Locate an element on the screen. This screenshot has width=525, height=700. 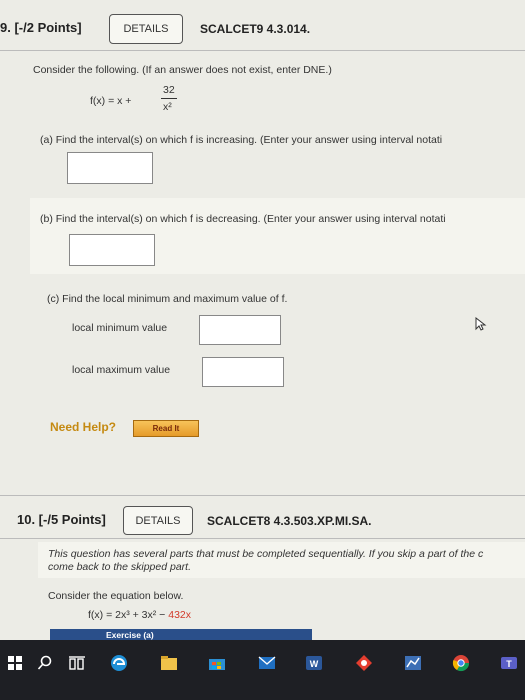
function-numerator: 32 is located at coordinates (169, 90).